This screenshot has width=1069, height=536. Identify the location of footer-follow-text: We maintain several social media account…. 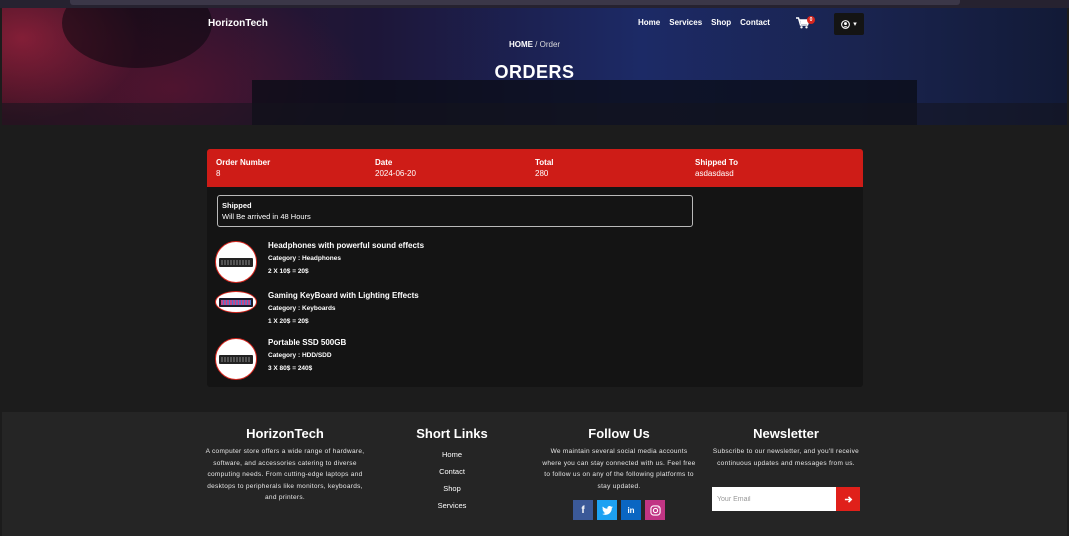
(619, 469).